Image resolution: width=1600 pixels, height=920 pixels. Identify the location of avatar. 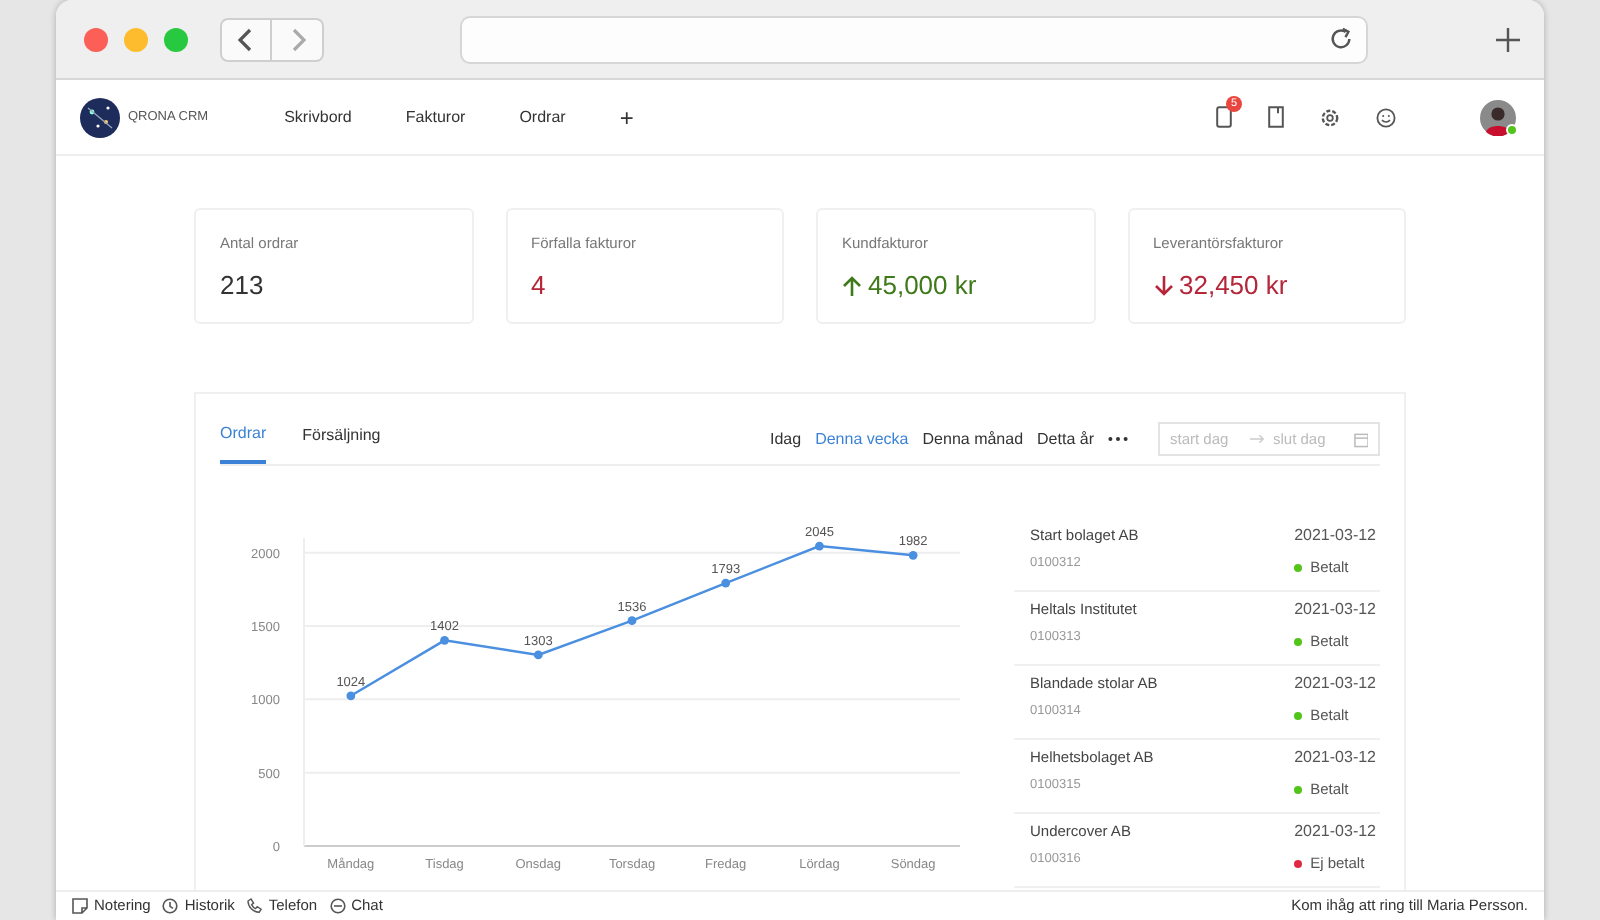
(1498, 117).